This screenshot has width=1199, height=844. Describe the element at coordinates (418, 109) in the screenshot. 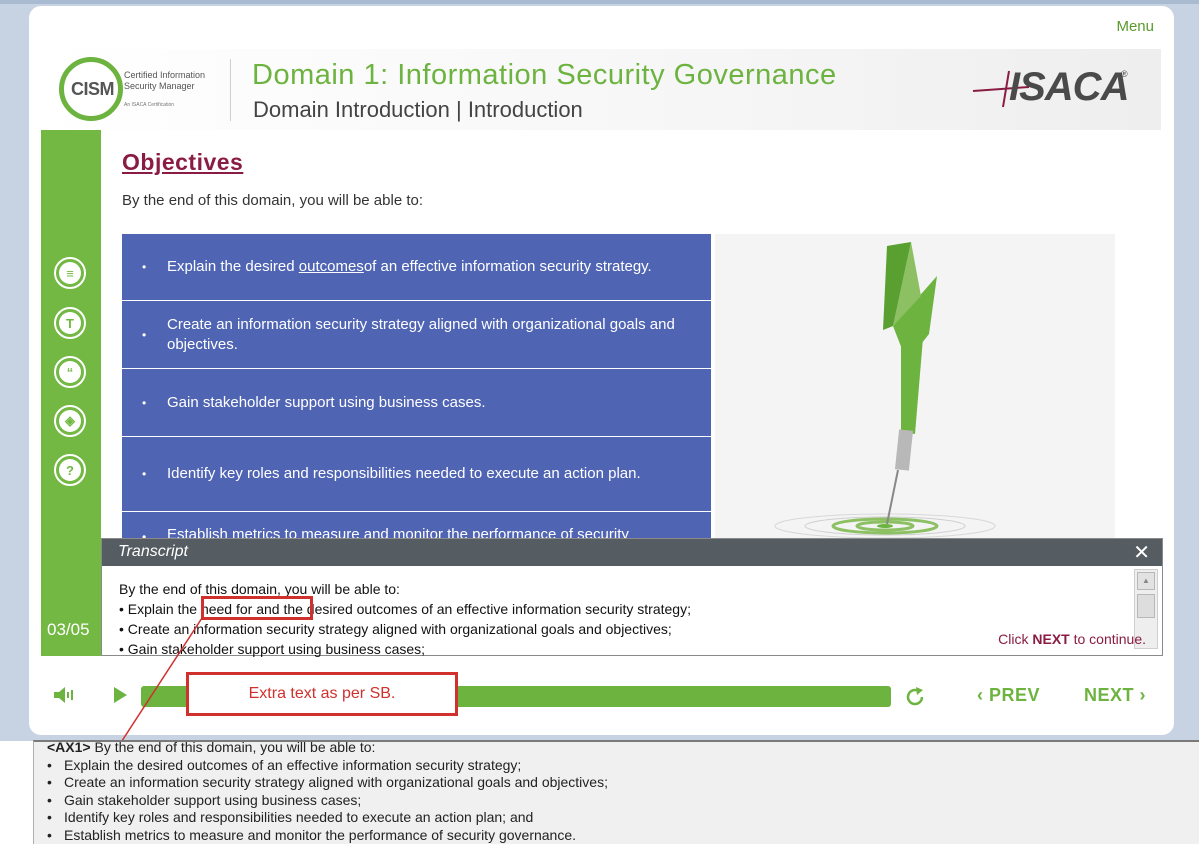

I see `domain-subtitle: Domain Introduction | Introduction` at that location.